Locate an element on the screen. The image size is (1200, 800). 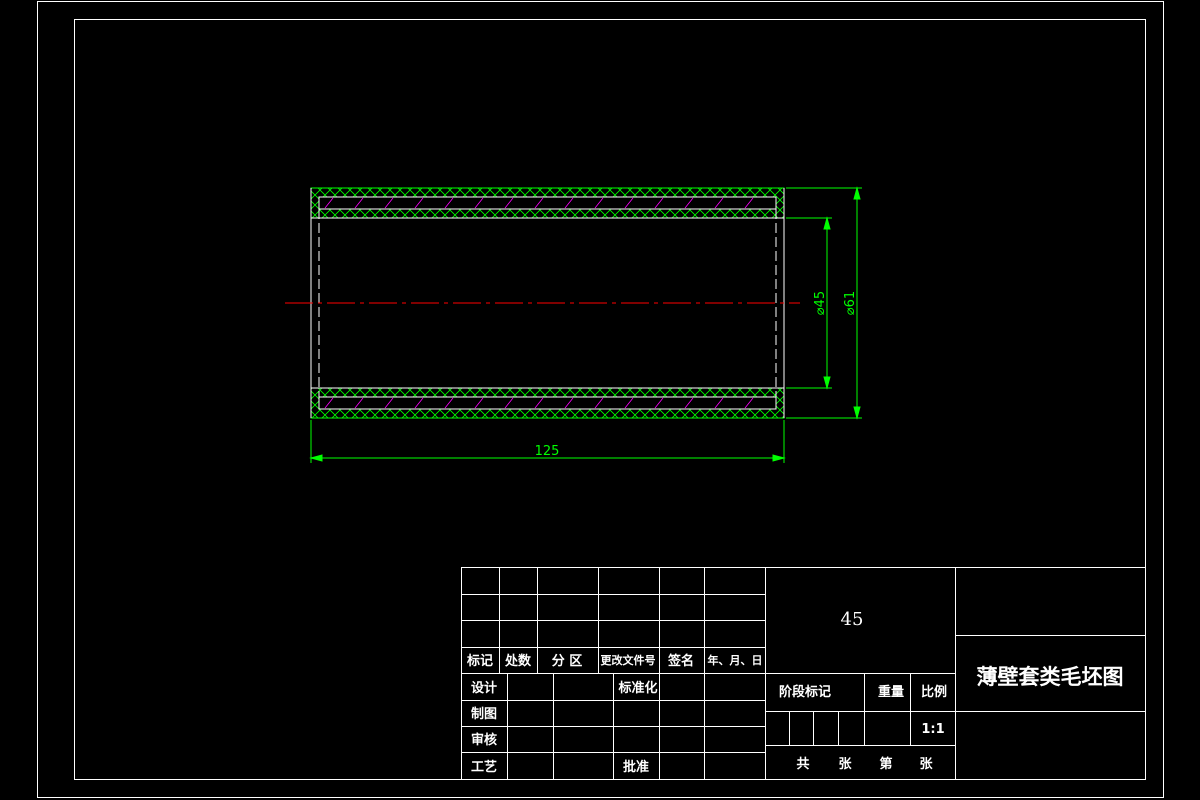
dimension-inner-diameter-text: ⌀45 is located at coordinates (820, 303).